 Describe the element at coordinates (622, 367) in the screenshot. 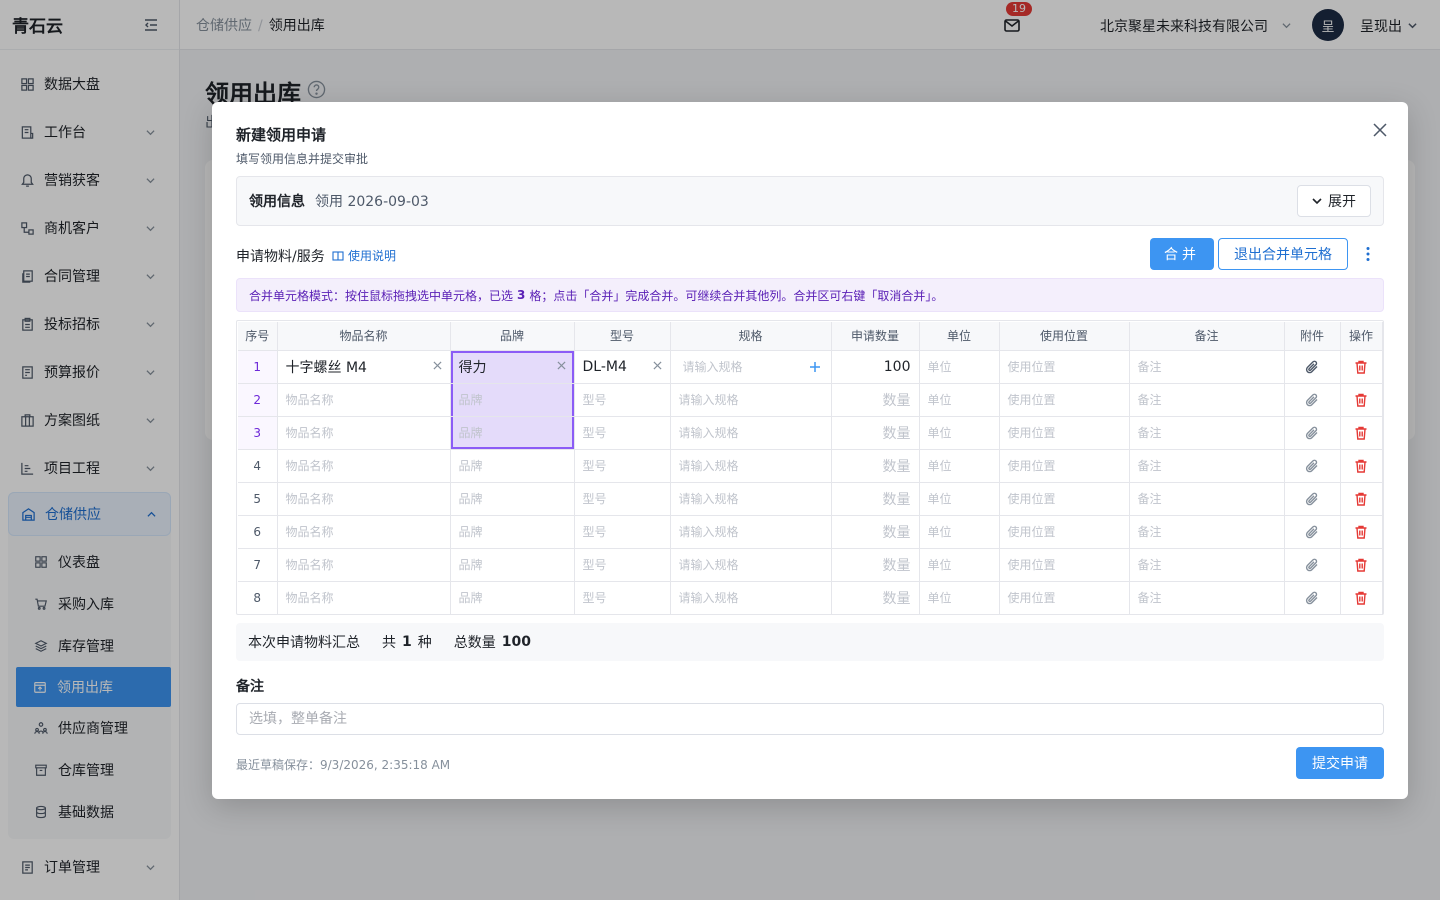

I see `model-cell: DL-M4` at that location.